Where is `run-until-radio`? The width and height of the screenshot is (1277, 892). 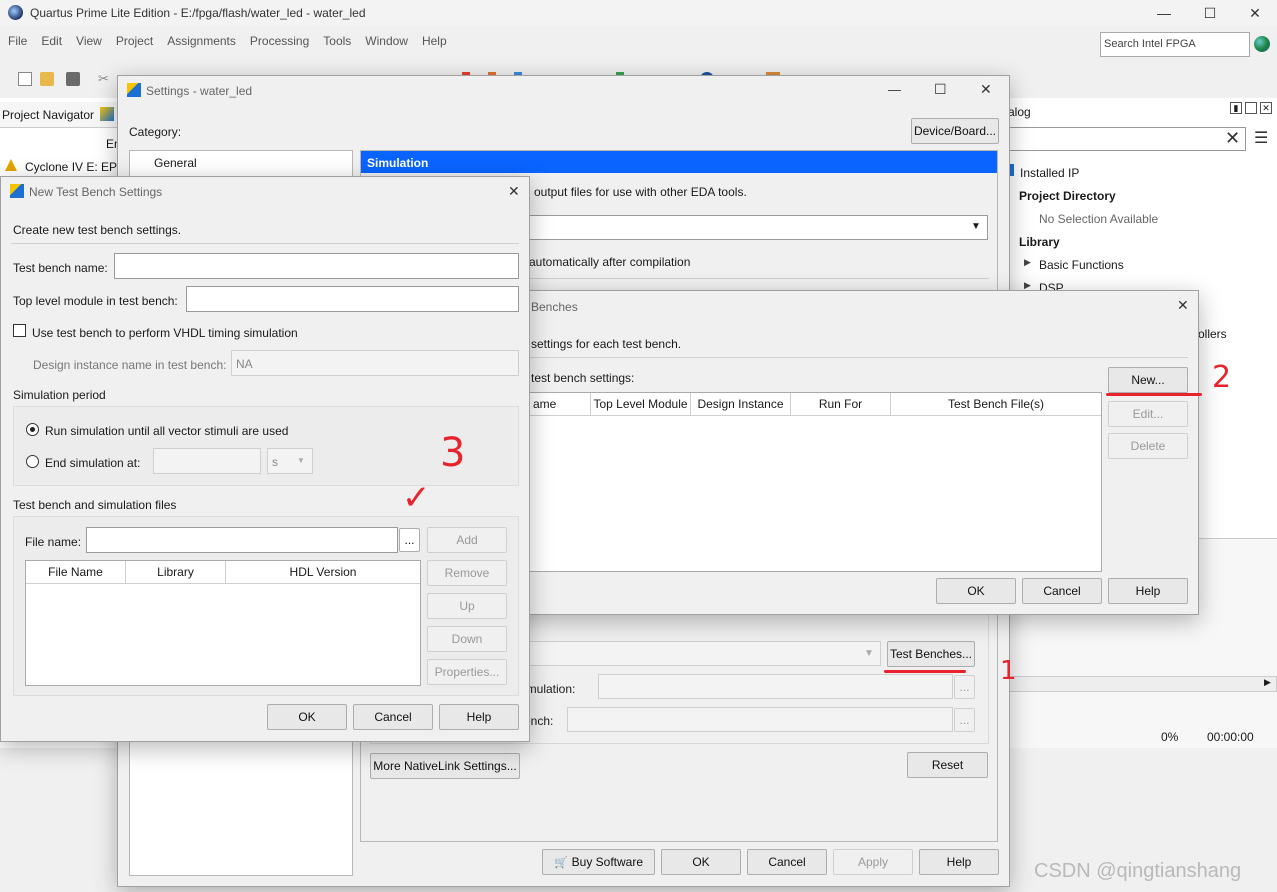
run-until-radio is located at coordinates (32, 429).